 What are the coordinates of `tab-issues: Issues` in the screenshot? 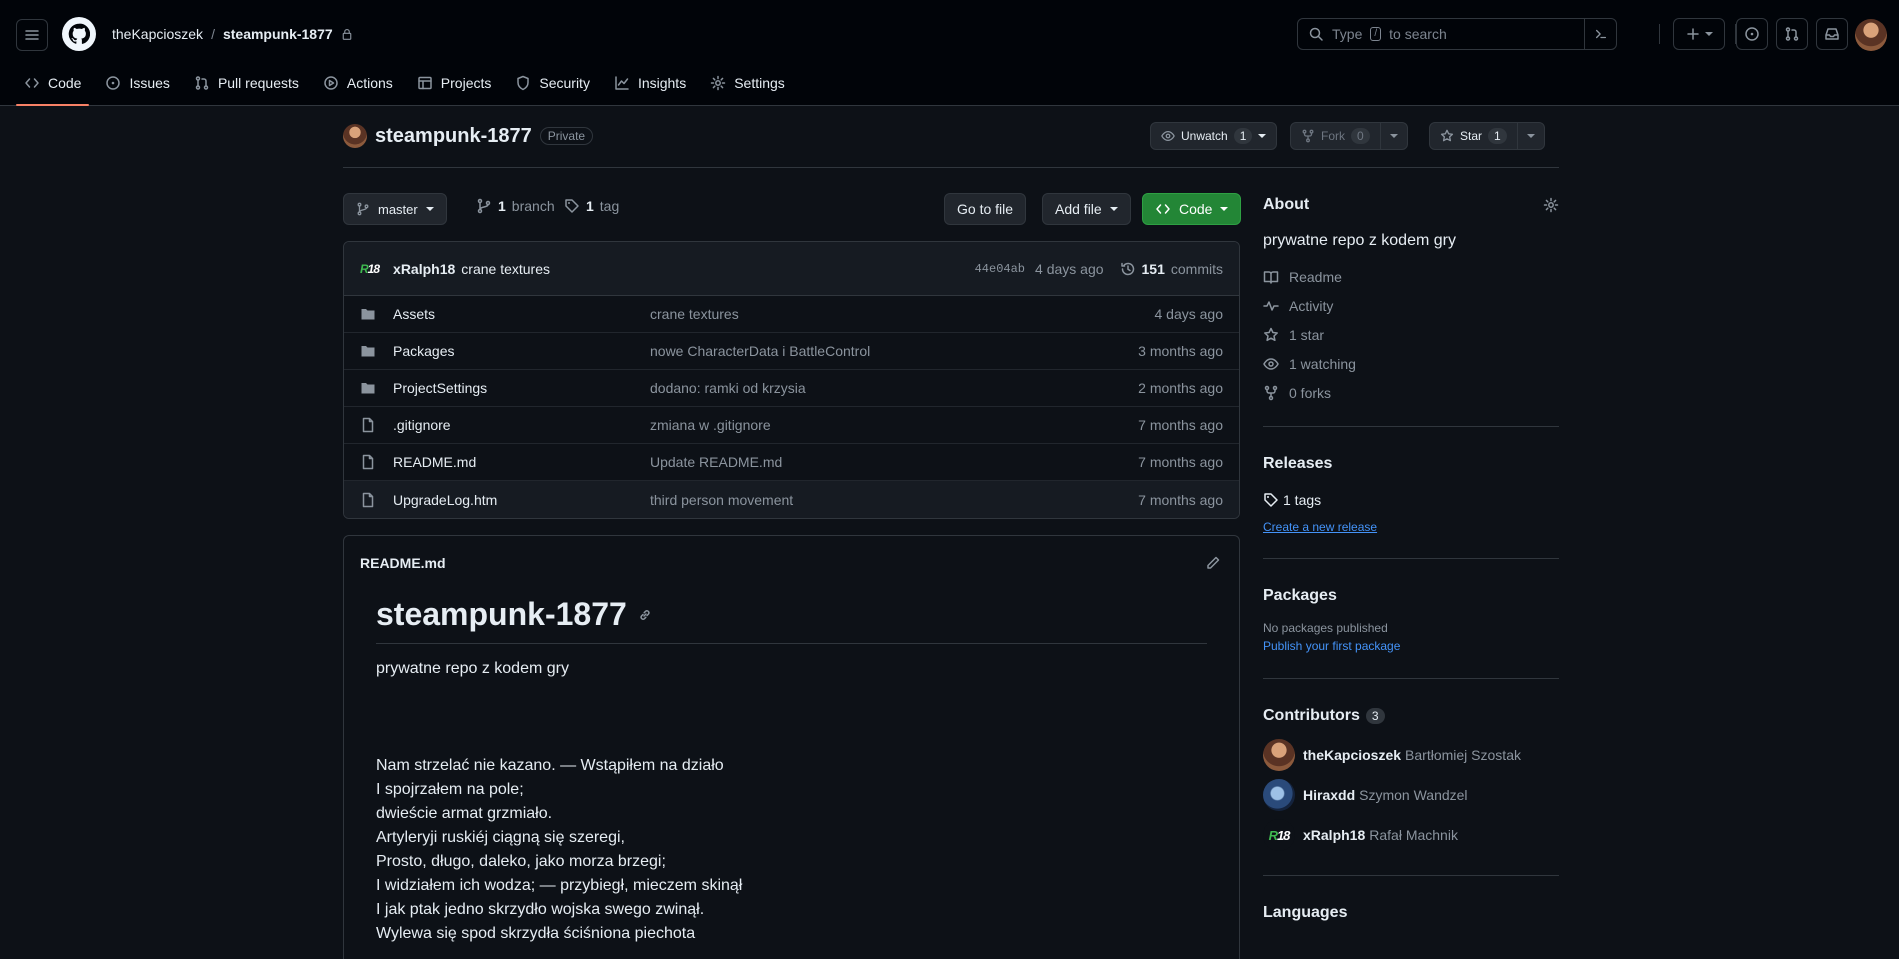 It's located at (137, 83).